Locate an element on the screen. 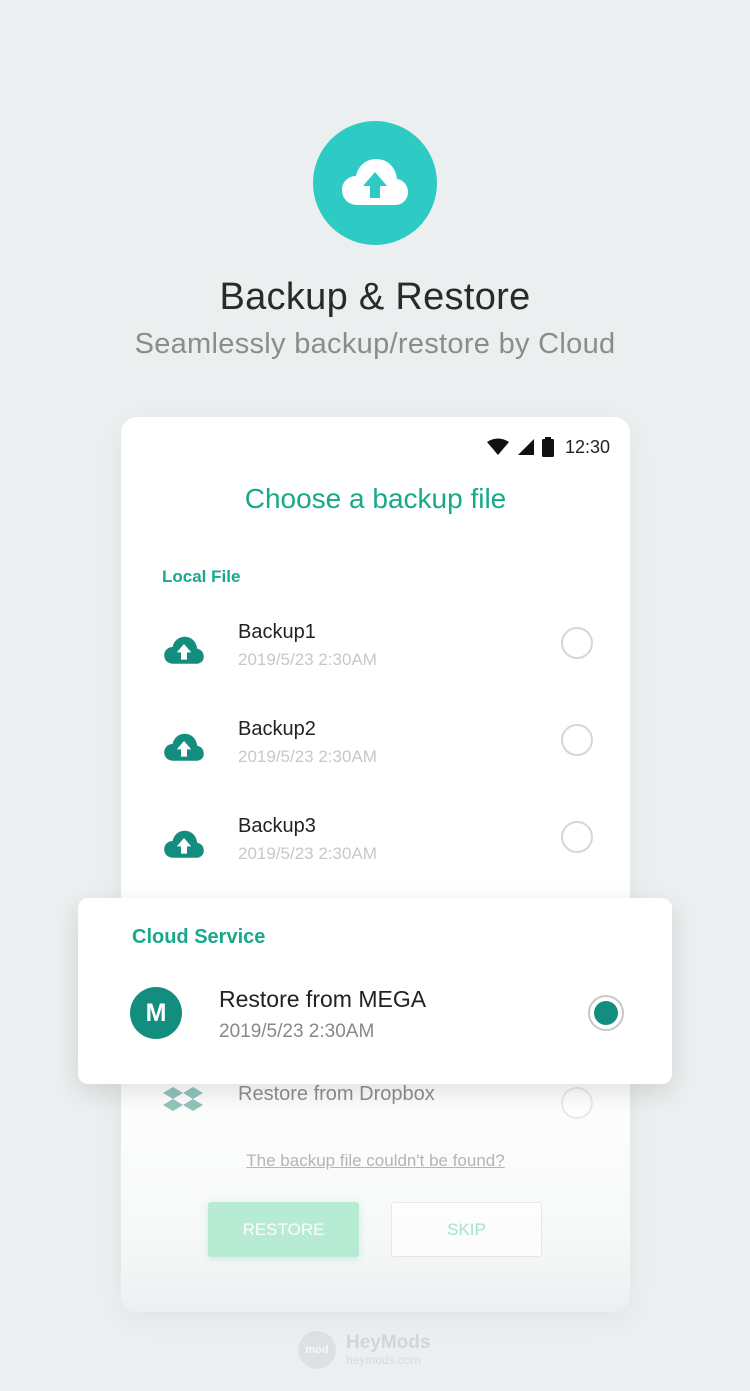 The width and height of the screenshot is (750, 1391). watermark: mod HeyMods heymods.com is located at coordinates (364, 1350).